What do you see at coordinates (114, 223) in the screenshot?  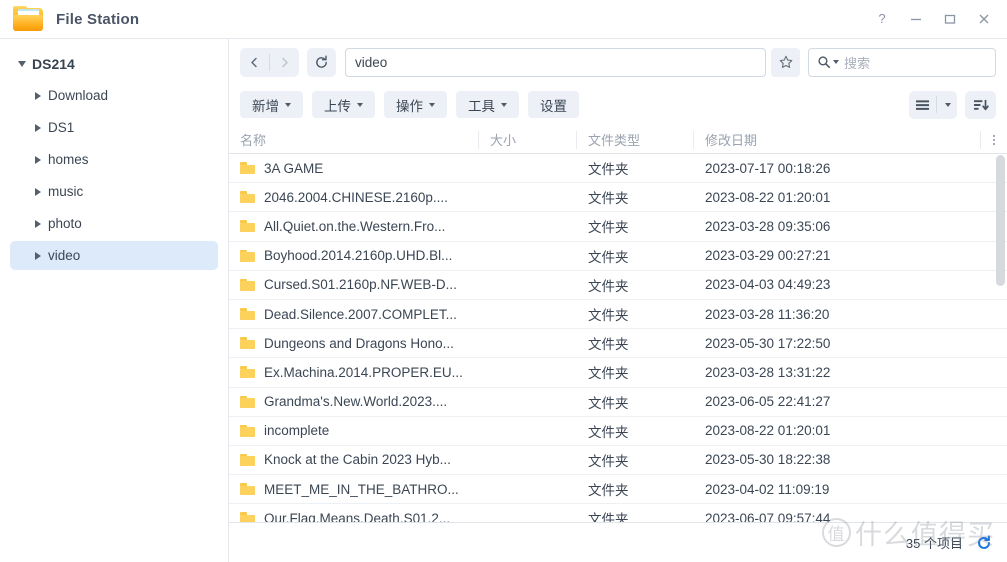 I see `sidebar-item-photo: photo` at bounding box center [114, 223].